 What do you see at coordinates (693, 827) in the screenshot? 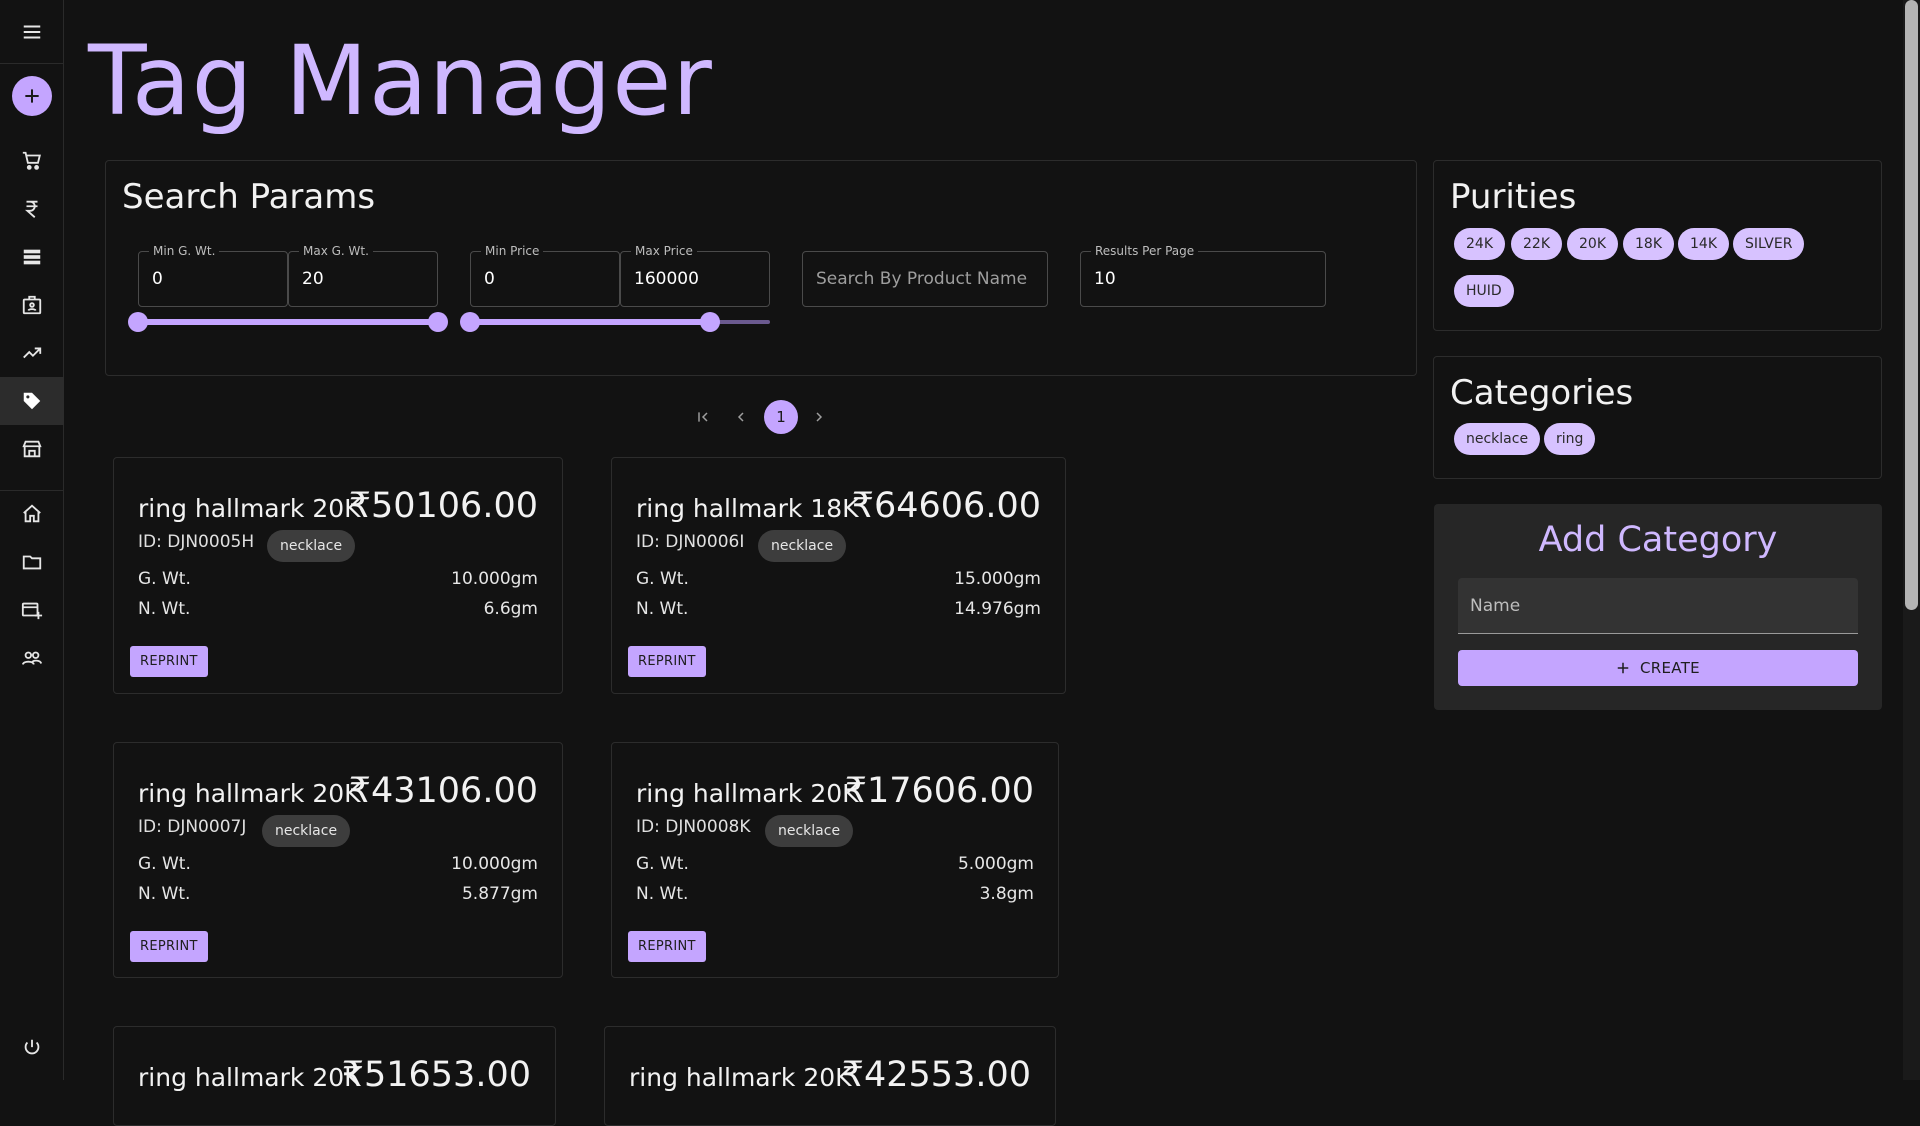
I see `product-id: ID: DJN0008K` at bounding box center [693, 827].